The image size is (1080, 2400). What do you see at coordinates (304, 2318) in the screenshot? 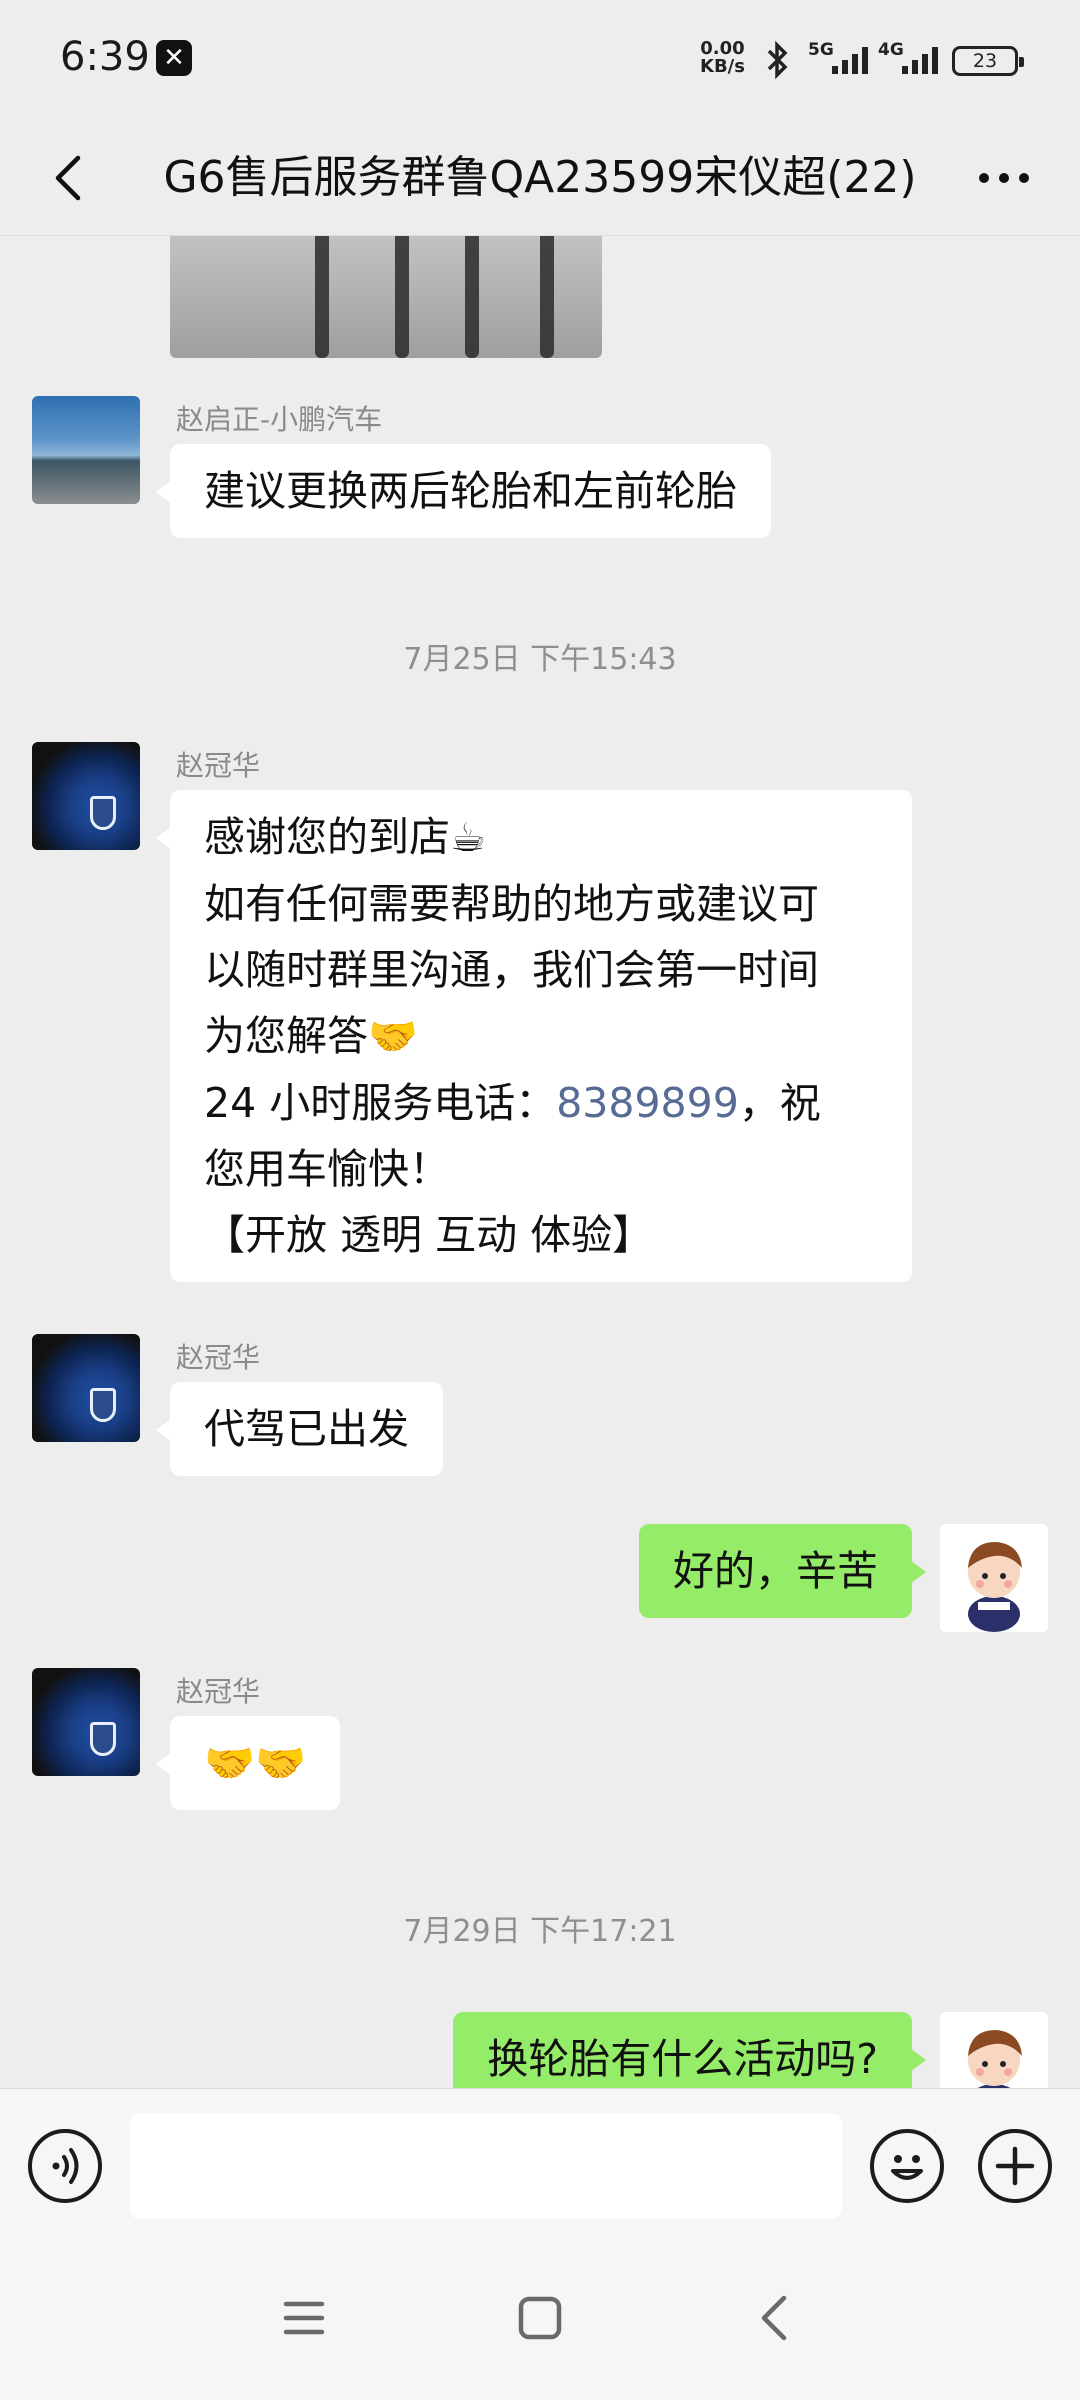
I see `menu-icon` at bounding box center [304, 2318].